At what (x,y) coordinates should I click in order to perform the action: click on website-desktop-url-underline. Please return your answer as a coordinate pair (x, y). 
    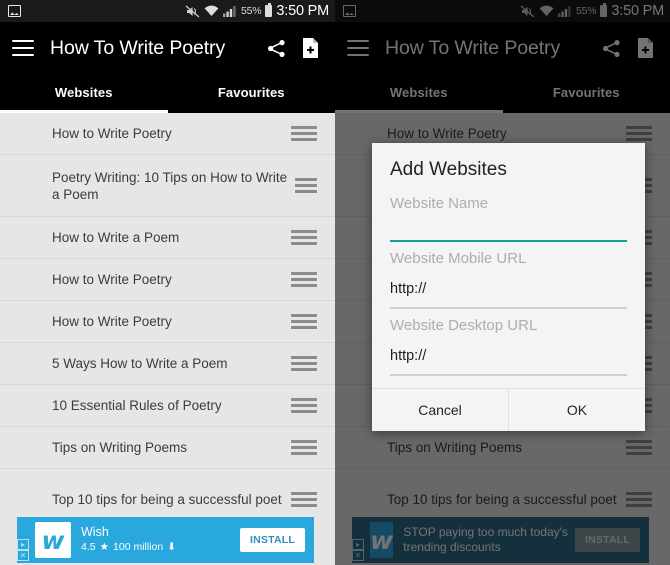
    Looking at the image, I should click on (508, 375).